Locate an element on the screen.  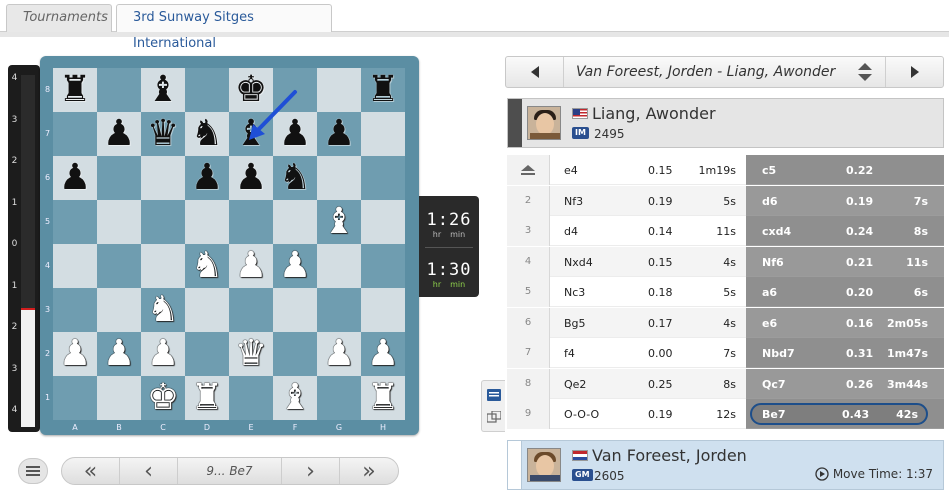
square-c3: ♞ is located at coordinates (163, 310).